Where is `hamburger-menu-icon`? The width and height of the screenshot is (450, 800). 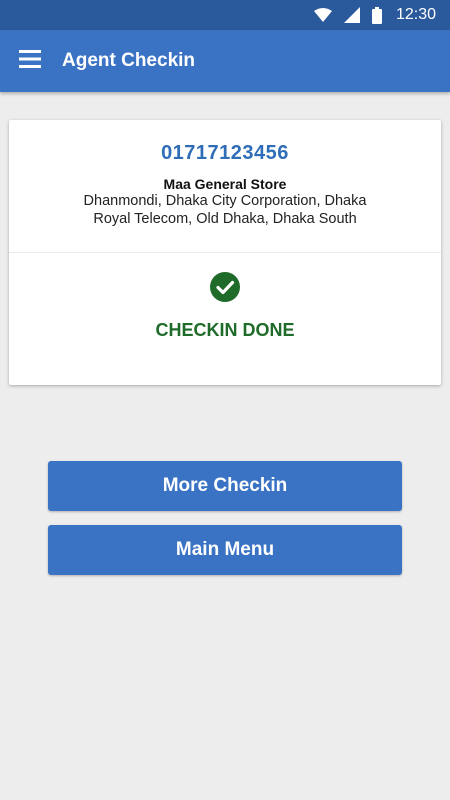 hamburger-menu-icon is located at coordinates (30, 61).